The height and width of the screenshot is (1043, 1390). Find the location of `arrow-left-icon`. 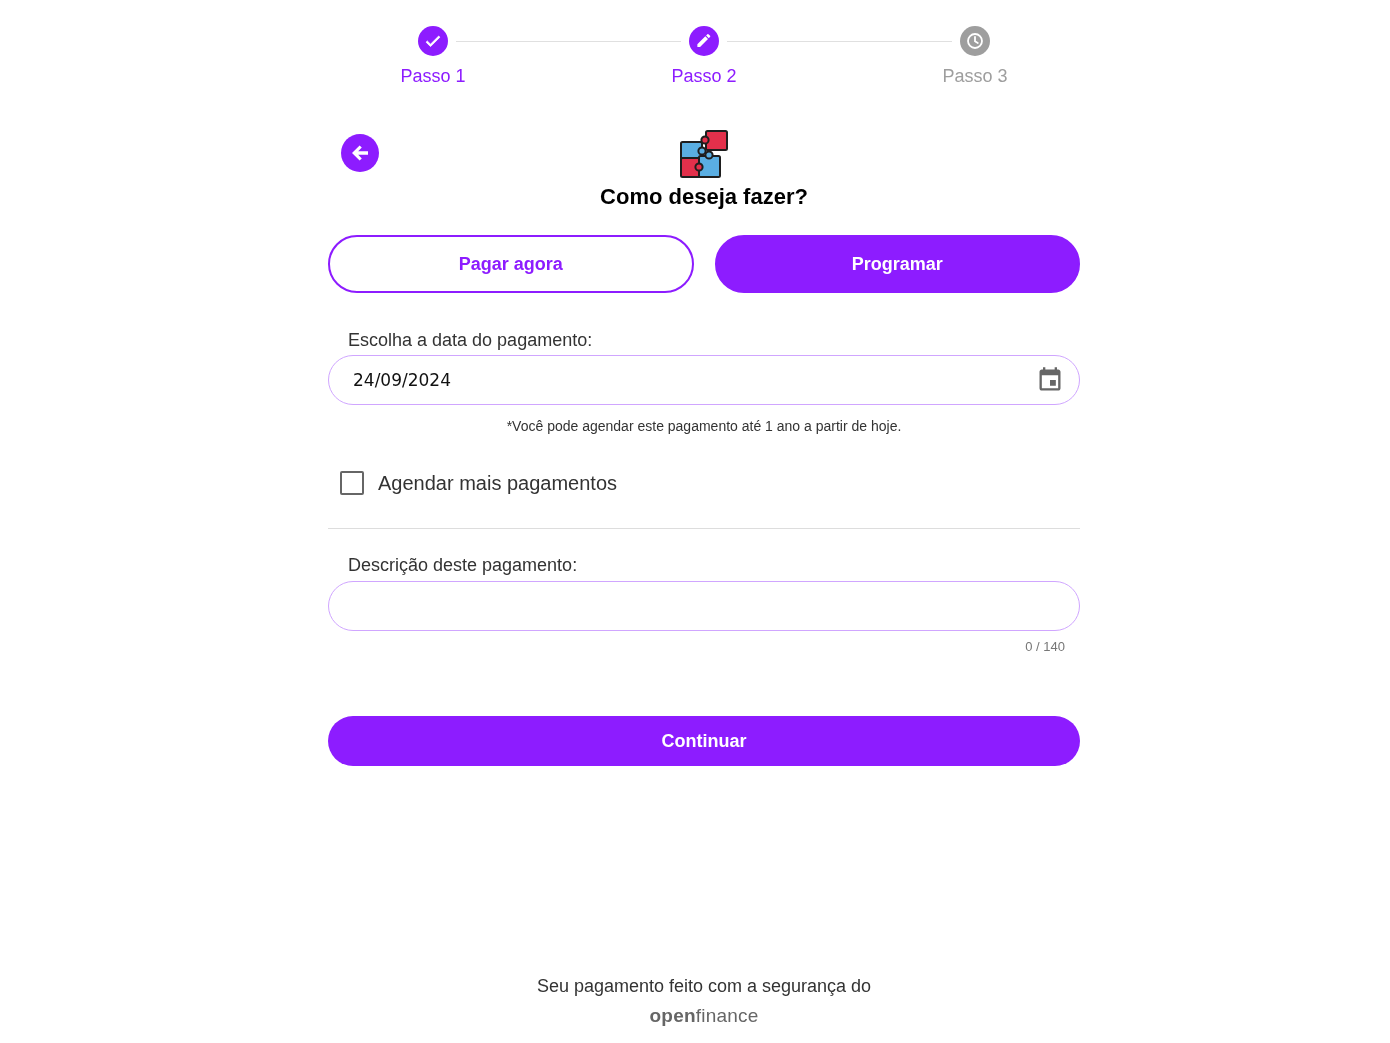

arrow-left-icon is located at coordinates (360, 153).